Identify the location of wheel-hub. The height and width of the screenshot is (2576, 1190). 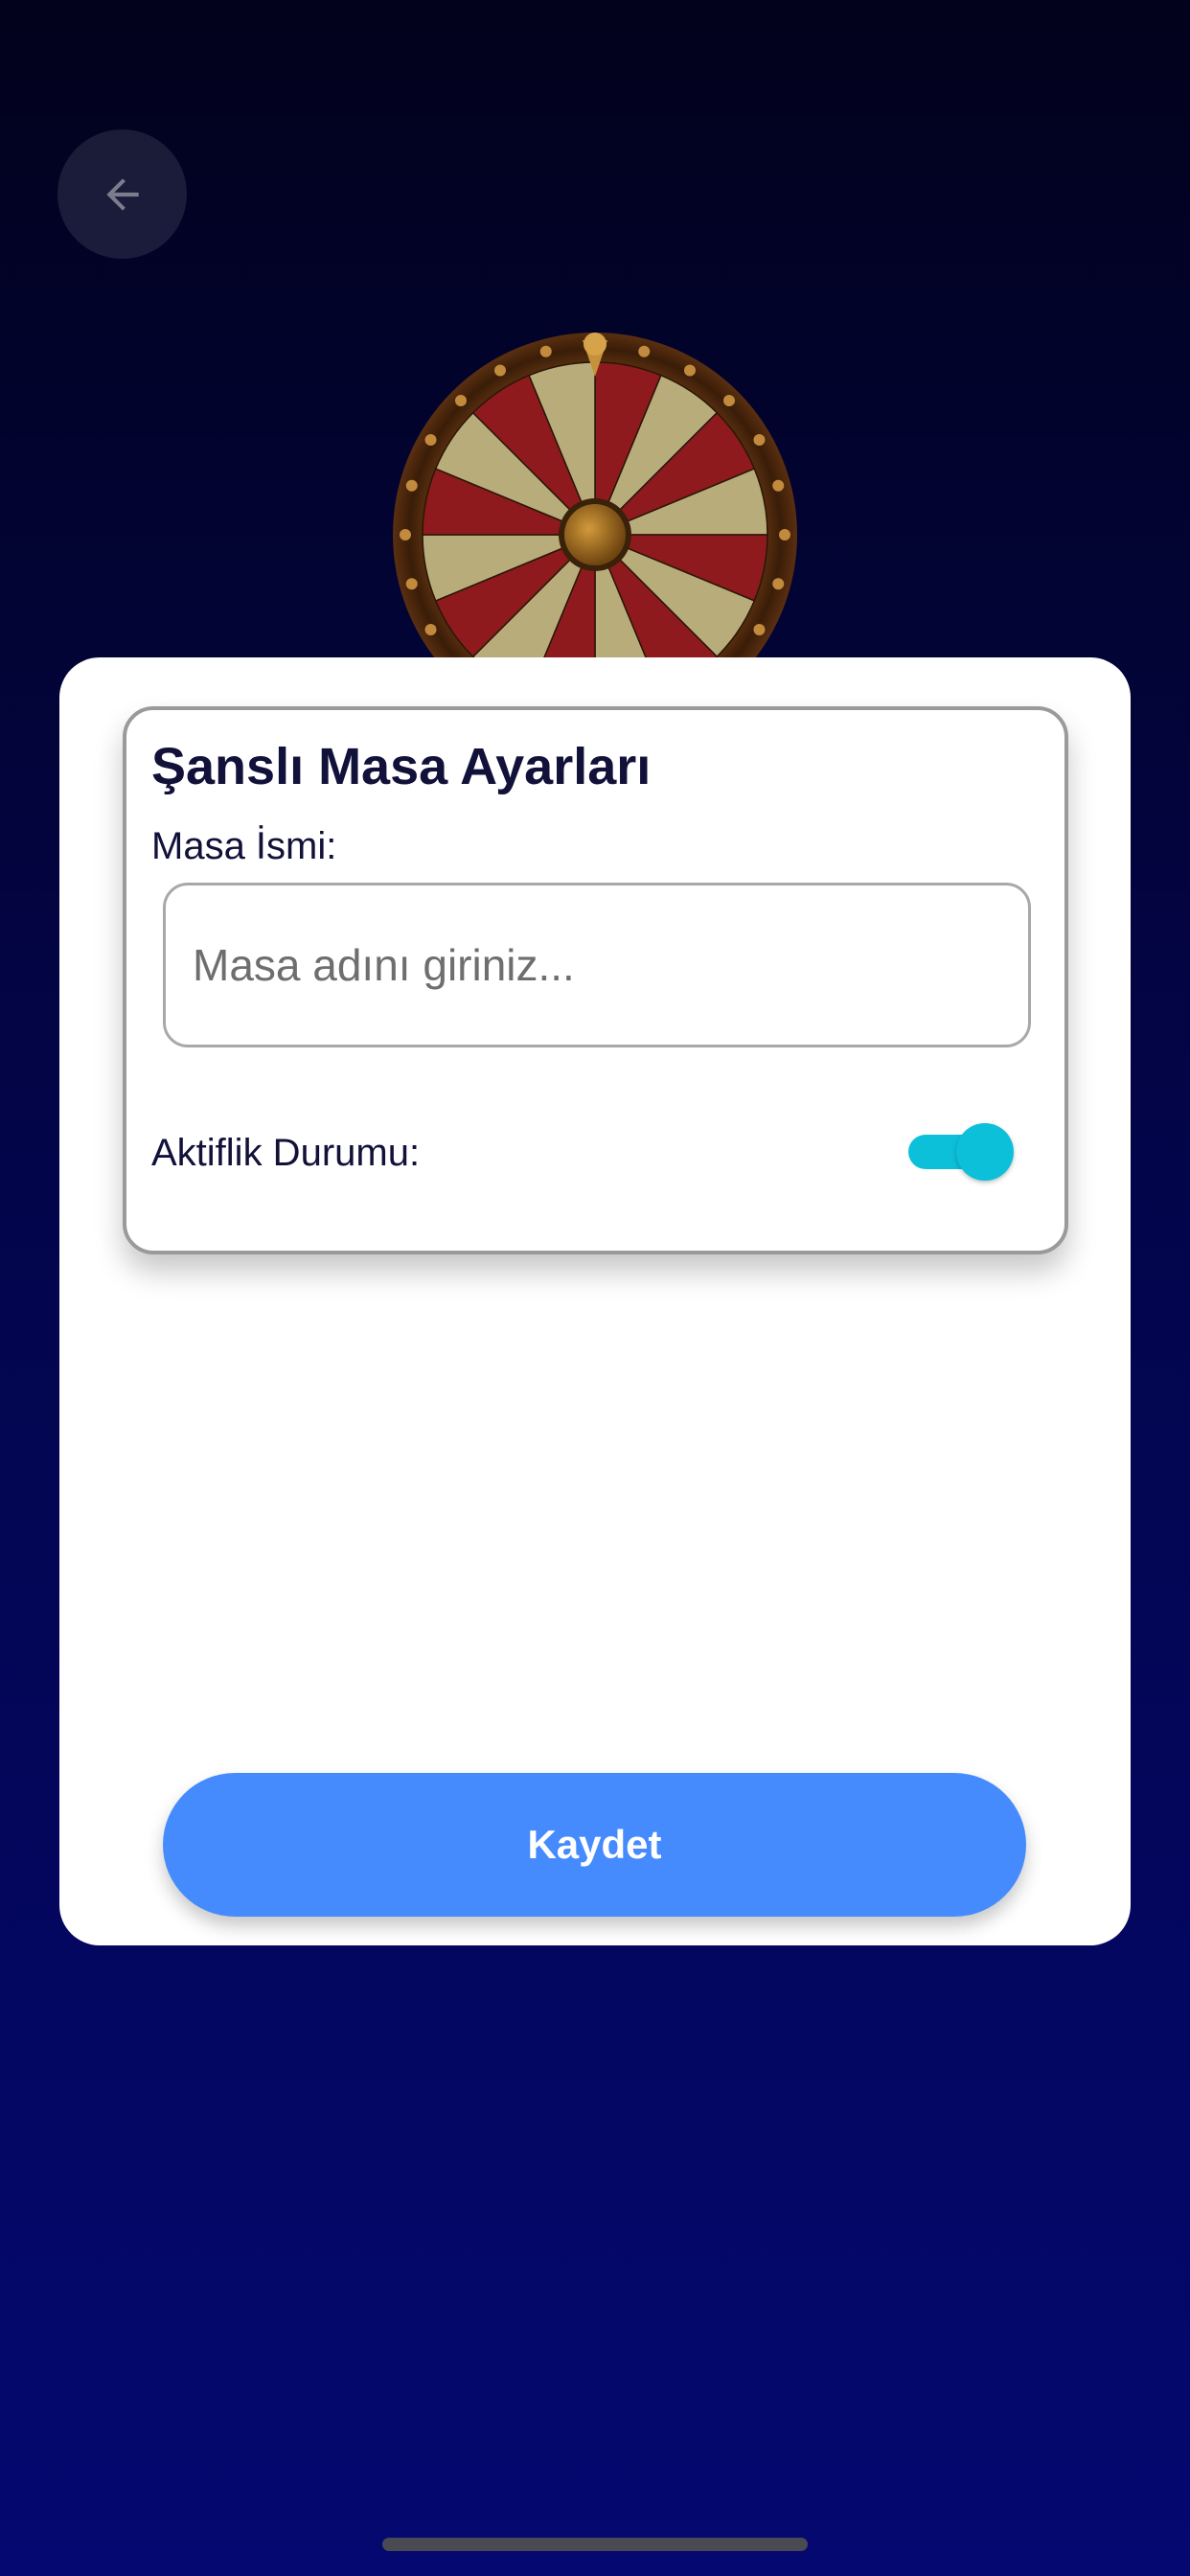
(595, 534).